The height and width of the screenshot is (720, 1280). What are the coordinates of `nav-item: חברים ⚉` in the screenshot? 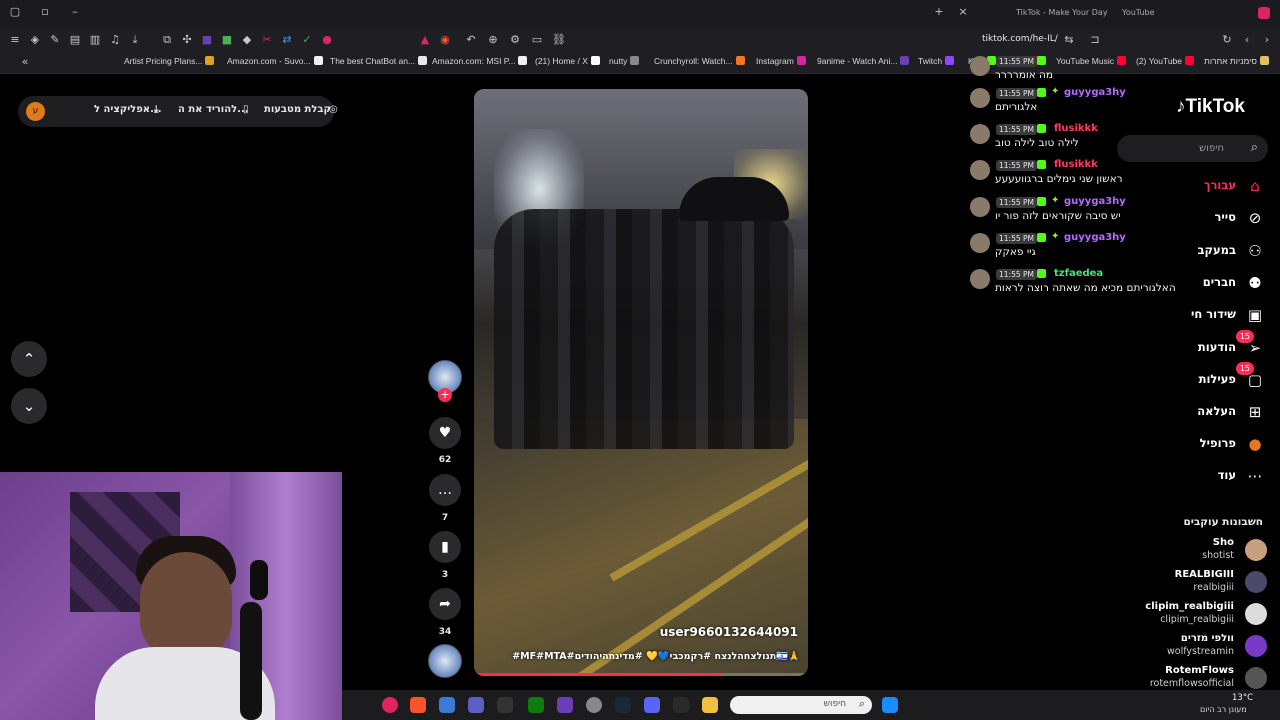 It's located at (1199, 283).